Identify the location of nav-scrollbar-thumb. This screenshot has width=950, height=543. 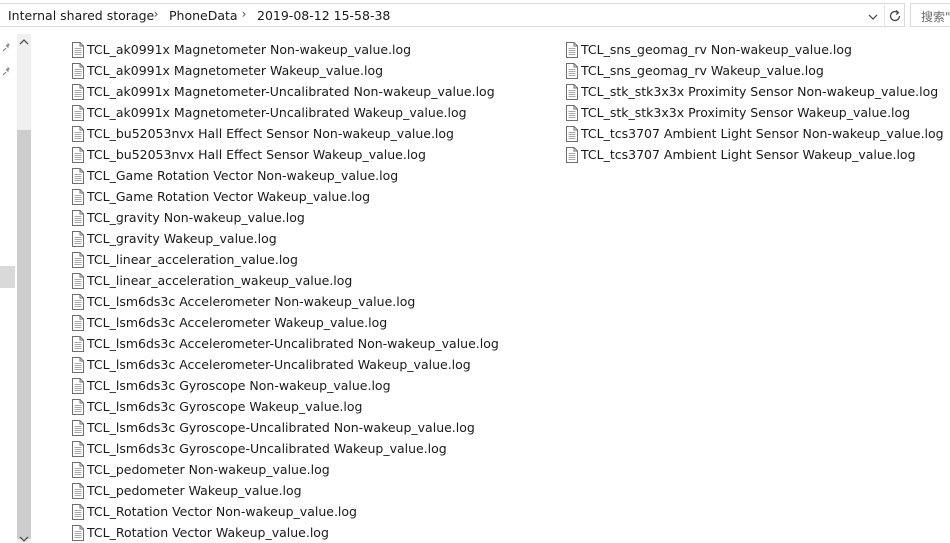
(24, 334).